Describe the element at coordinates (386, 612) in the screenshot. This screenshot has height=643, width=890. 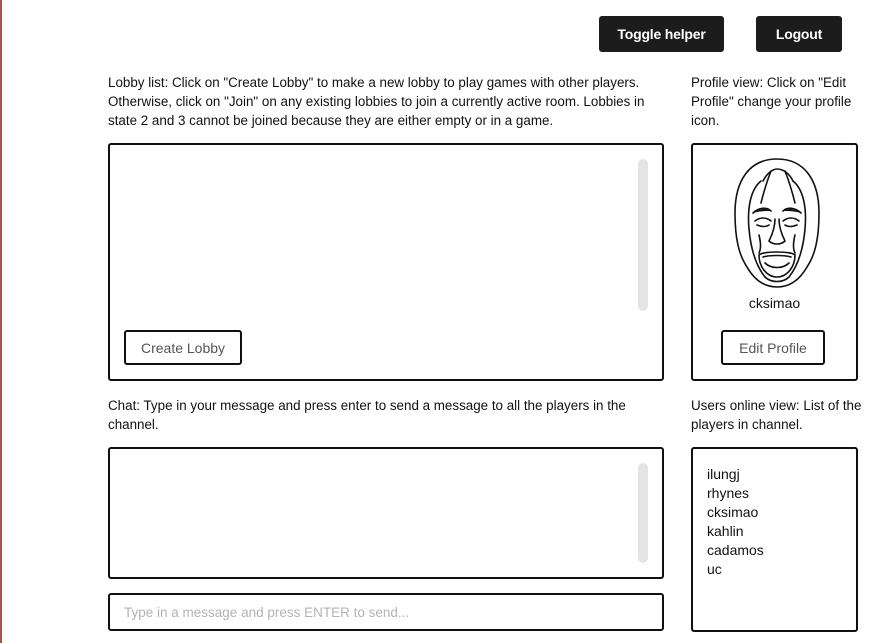
I see `chat-message-input` at that location.